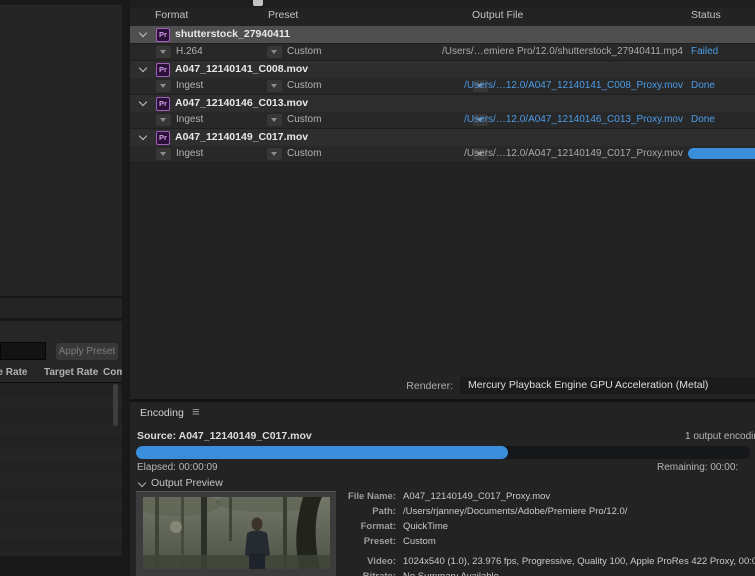  I want to click on preset-list-scrollbar, so click(115, 405).